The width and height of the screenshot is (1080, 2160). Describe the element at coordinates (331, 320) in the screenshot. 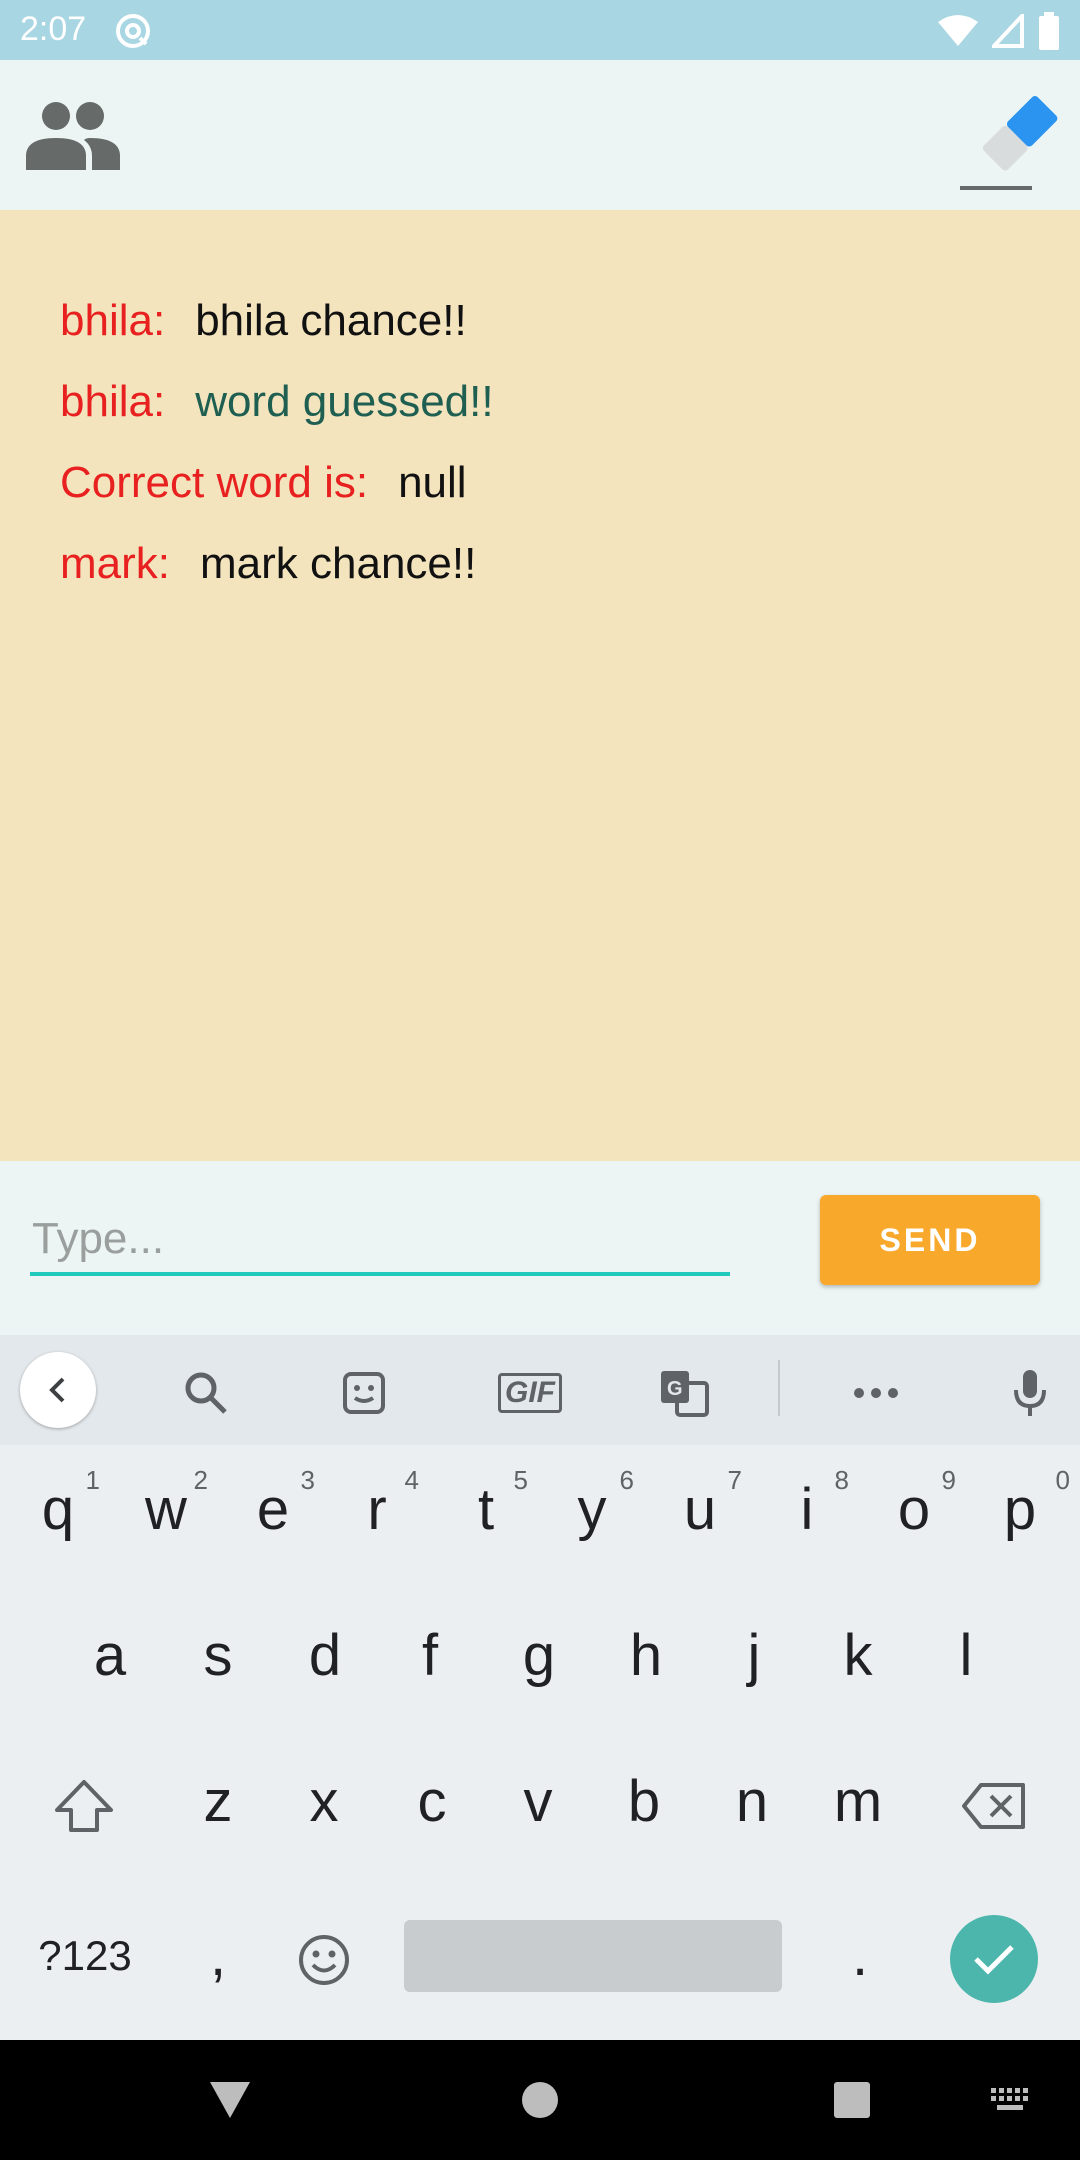

I see `message-text: bhila chance!!` at that location.